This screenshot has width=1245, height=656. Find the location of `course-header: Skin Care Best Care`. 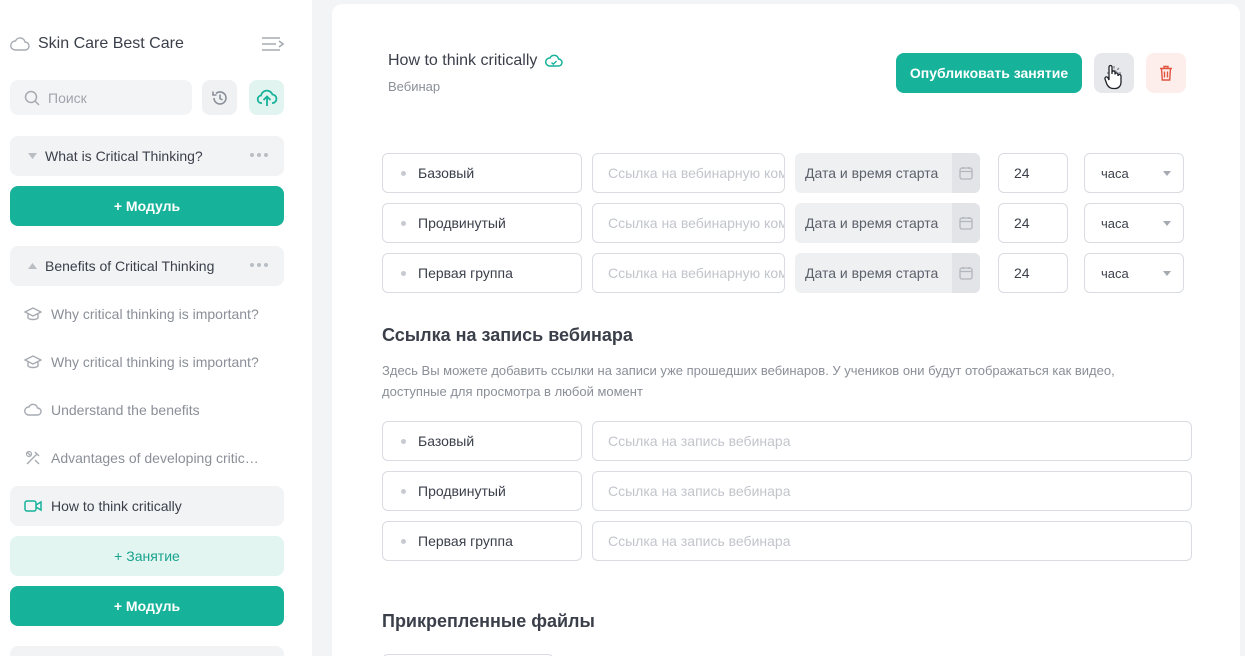

course-header: Skin Care Best Care is located at coordinates (148, 44).